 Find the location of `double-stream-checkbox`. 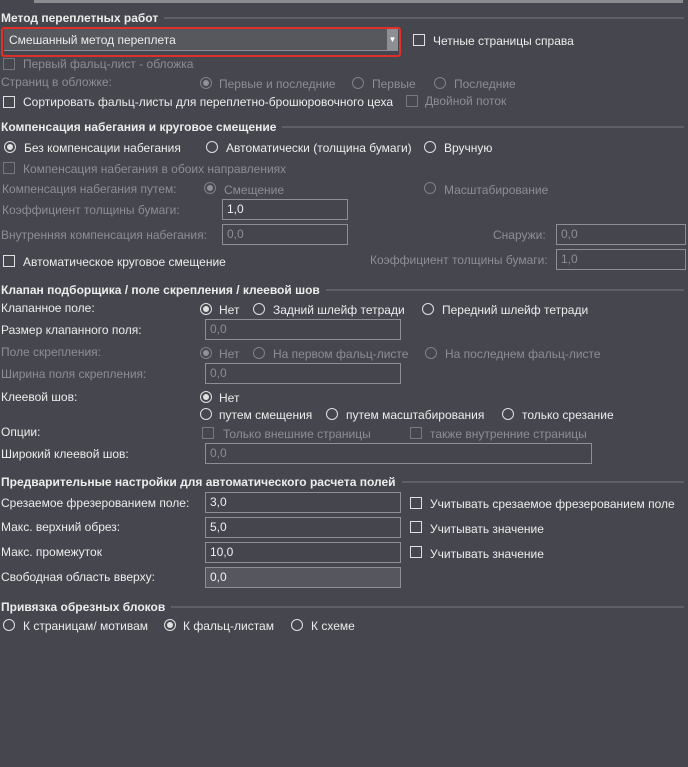

double-stream-checkbox is located at coordinates (412, 101).